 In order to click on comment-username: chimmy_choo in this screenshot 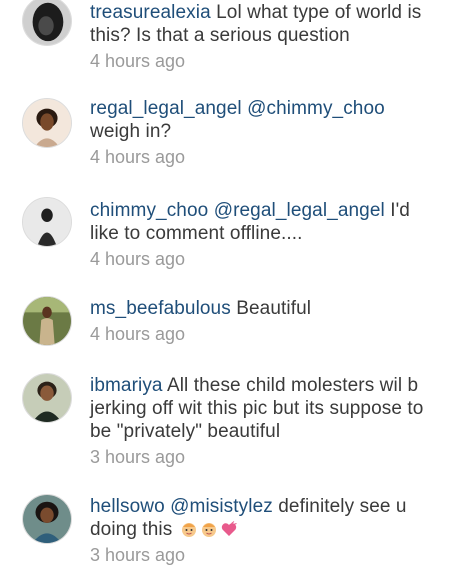, I will do `click(149, 210)`.